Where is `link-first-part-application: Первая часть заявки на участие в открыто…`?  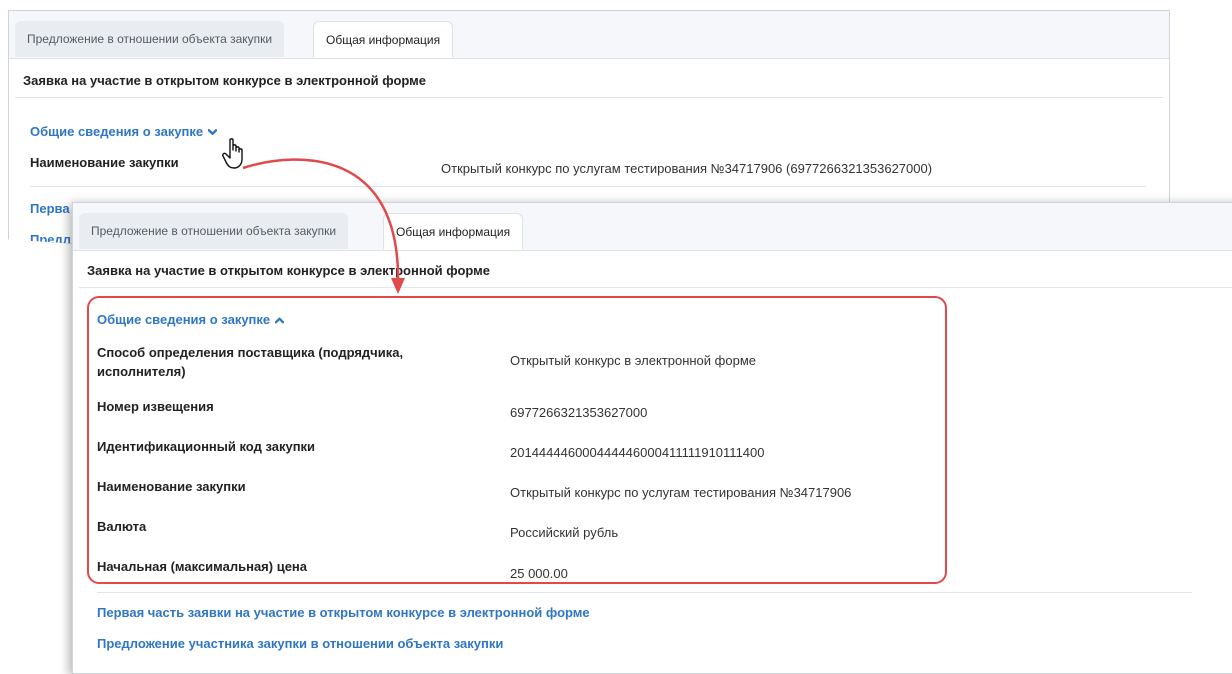 link-first-part-application: Первая часть заявки на участие в открыто… is located at coordinates (343, 612).